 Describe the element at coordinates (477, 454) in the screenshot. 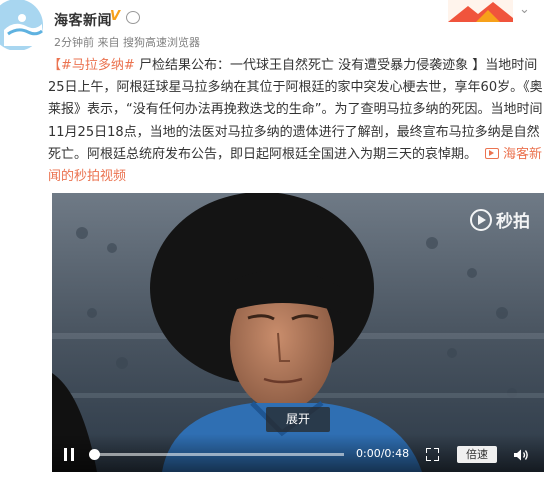

I see `speed-button: 倍速` at that location.